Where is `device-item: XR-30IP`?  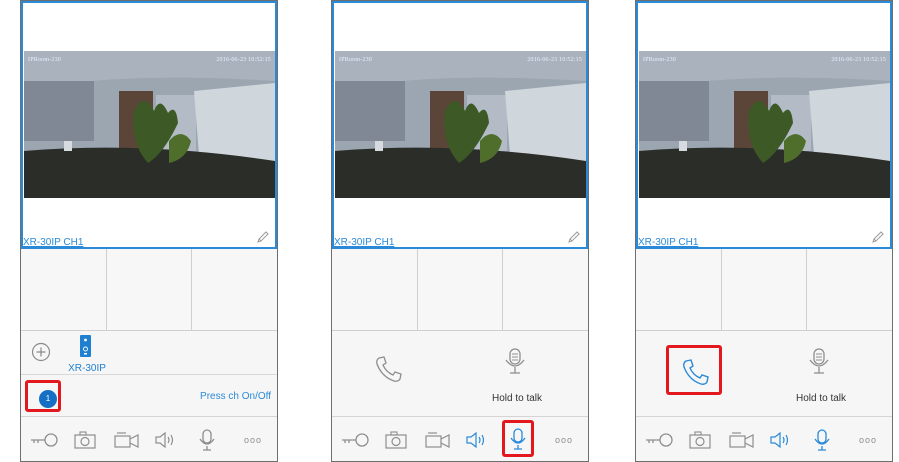 device-item: XR-30IP is located at coordinates (86, 355).